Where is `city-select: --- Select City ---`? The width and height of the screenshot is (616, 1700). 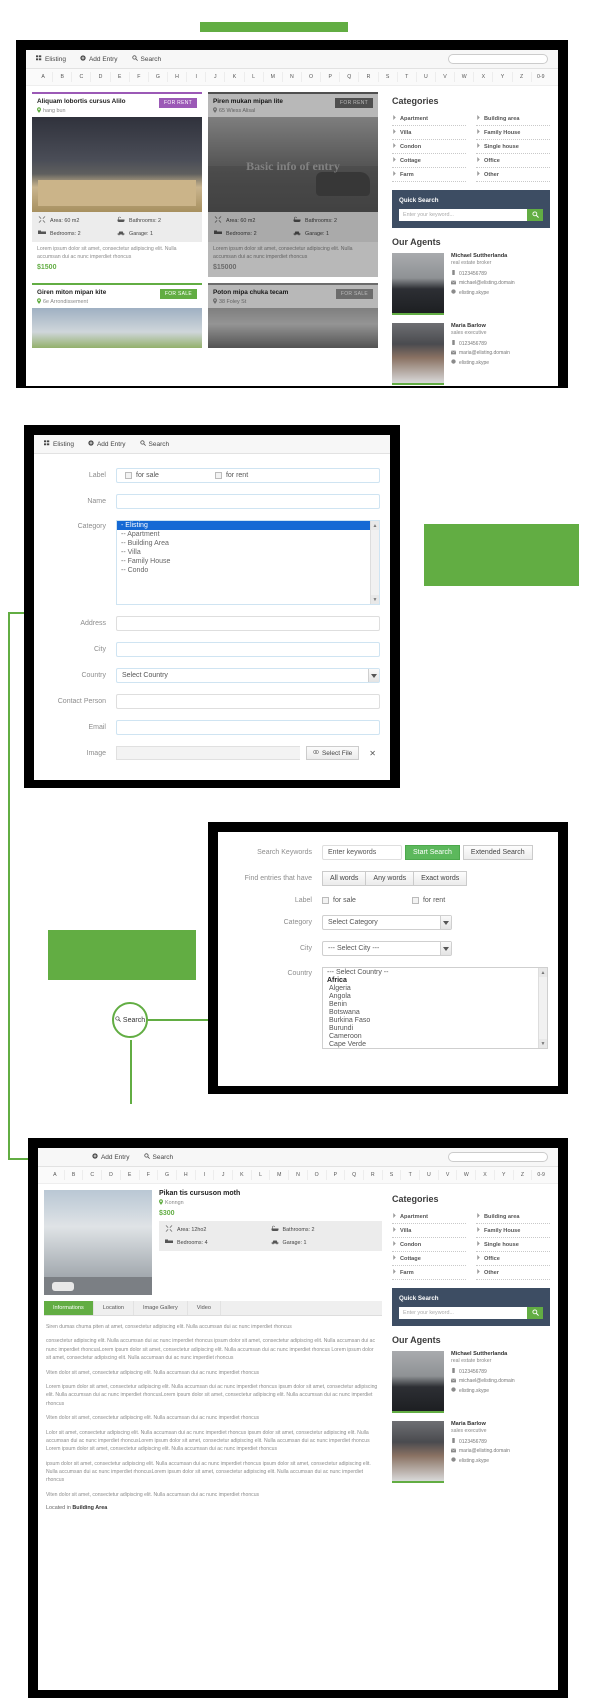
city-select: --- Select City --- is located at coordinates (387, 948).